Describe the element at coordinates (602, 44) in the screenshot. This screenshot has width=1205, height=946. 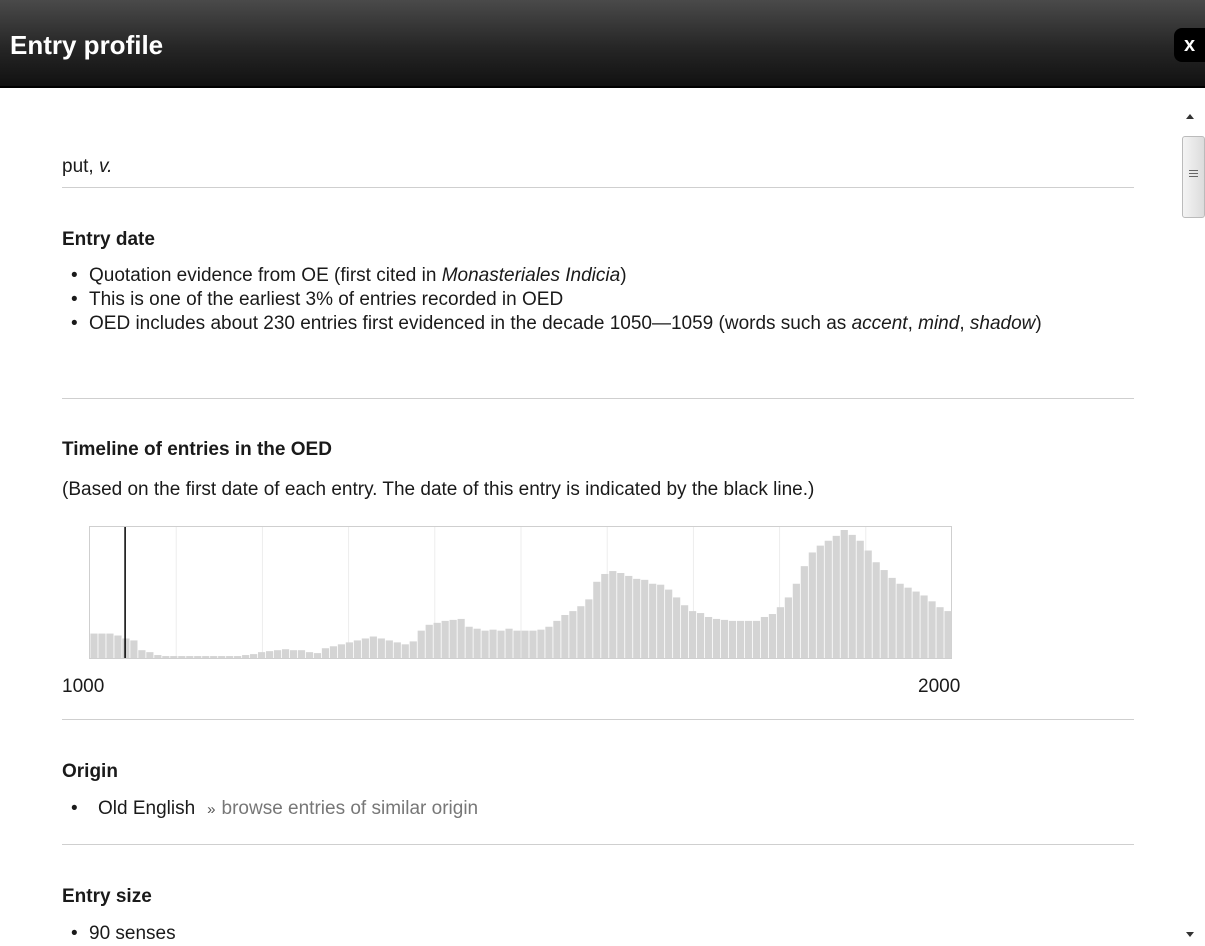
I see `dialog-titlebar: Entry profile x` at that location.